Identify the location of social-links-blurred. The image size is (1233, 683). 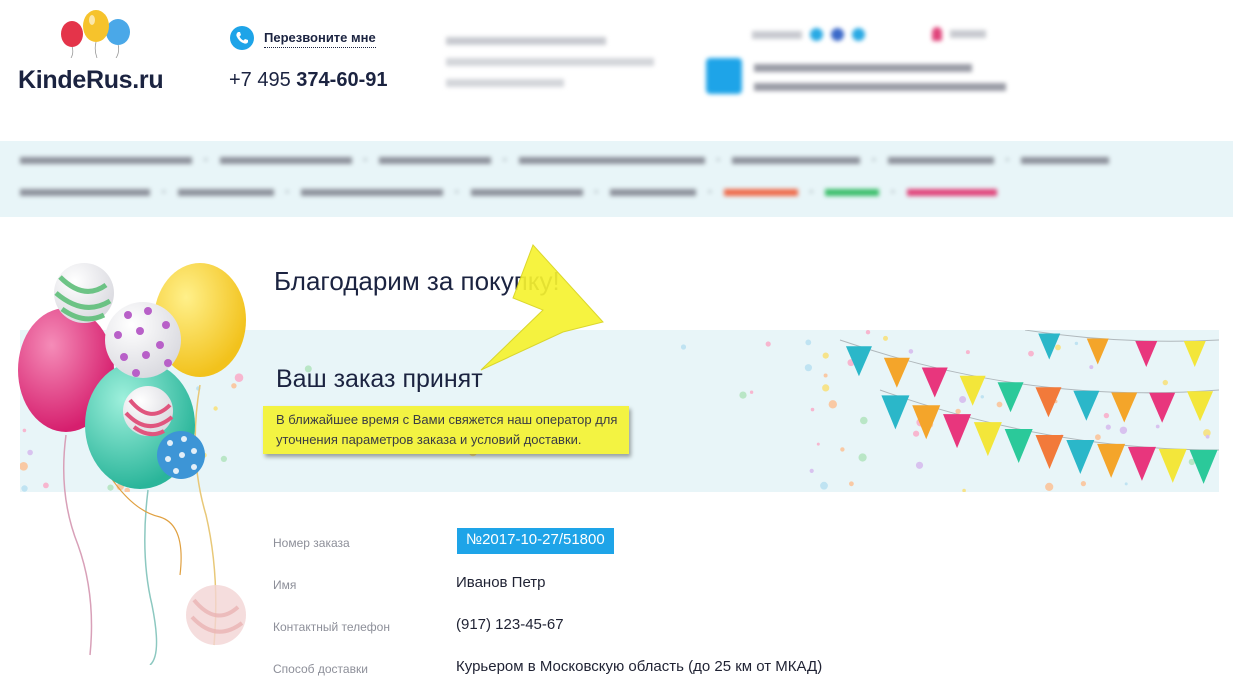
(808, 34).